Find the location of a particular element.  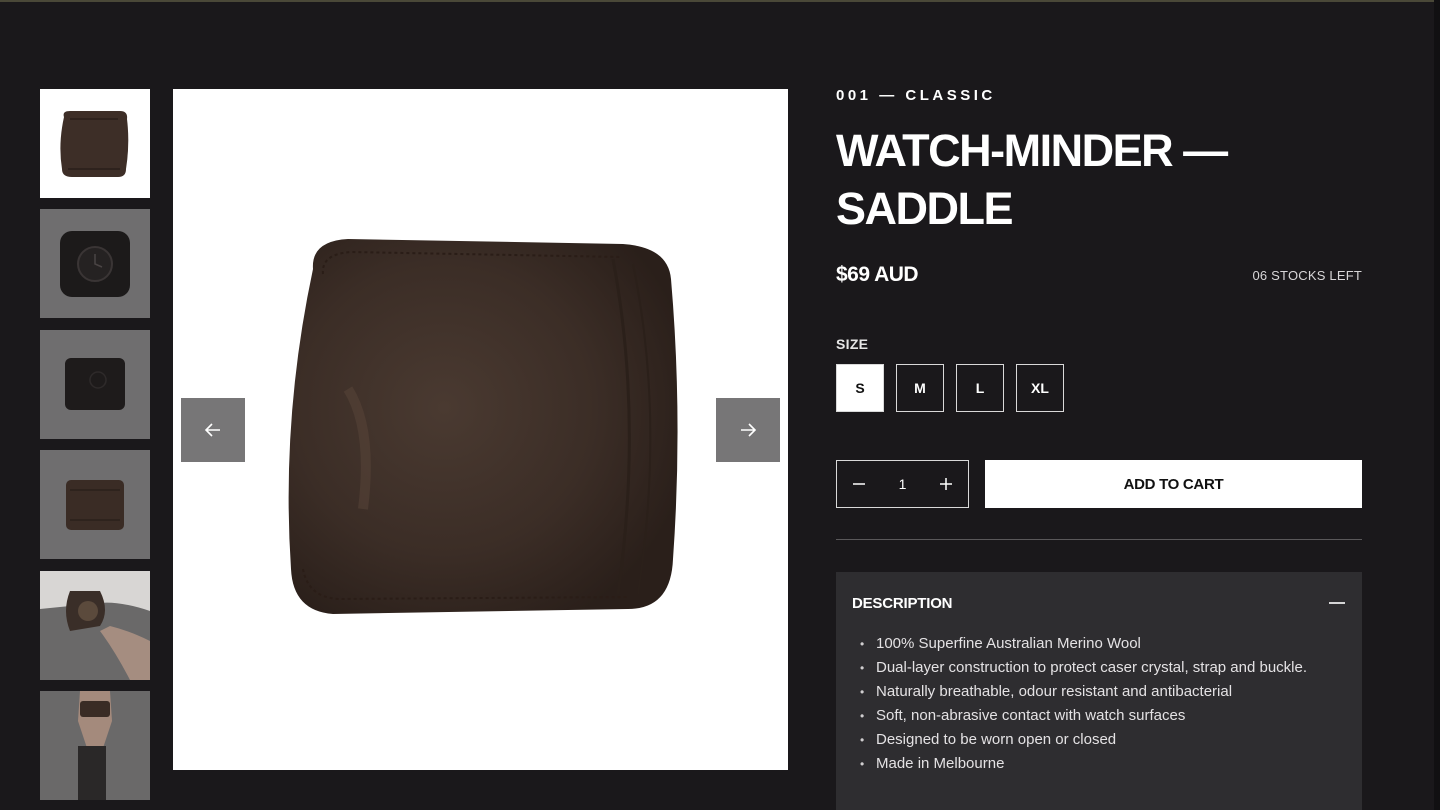

size-option-s: S is located at coordinates (860, 388).